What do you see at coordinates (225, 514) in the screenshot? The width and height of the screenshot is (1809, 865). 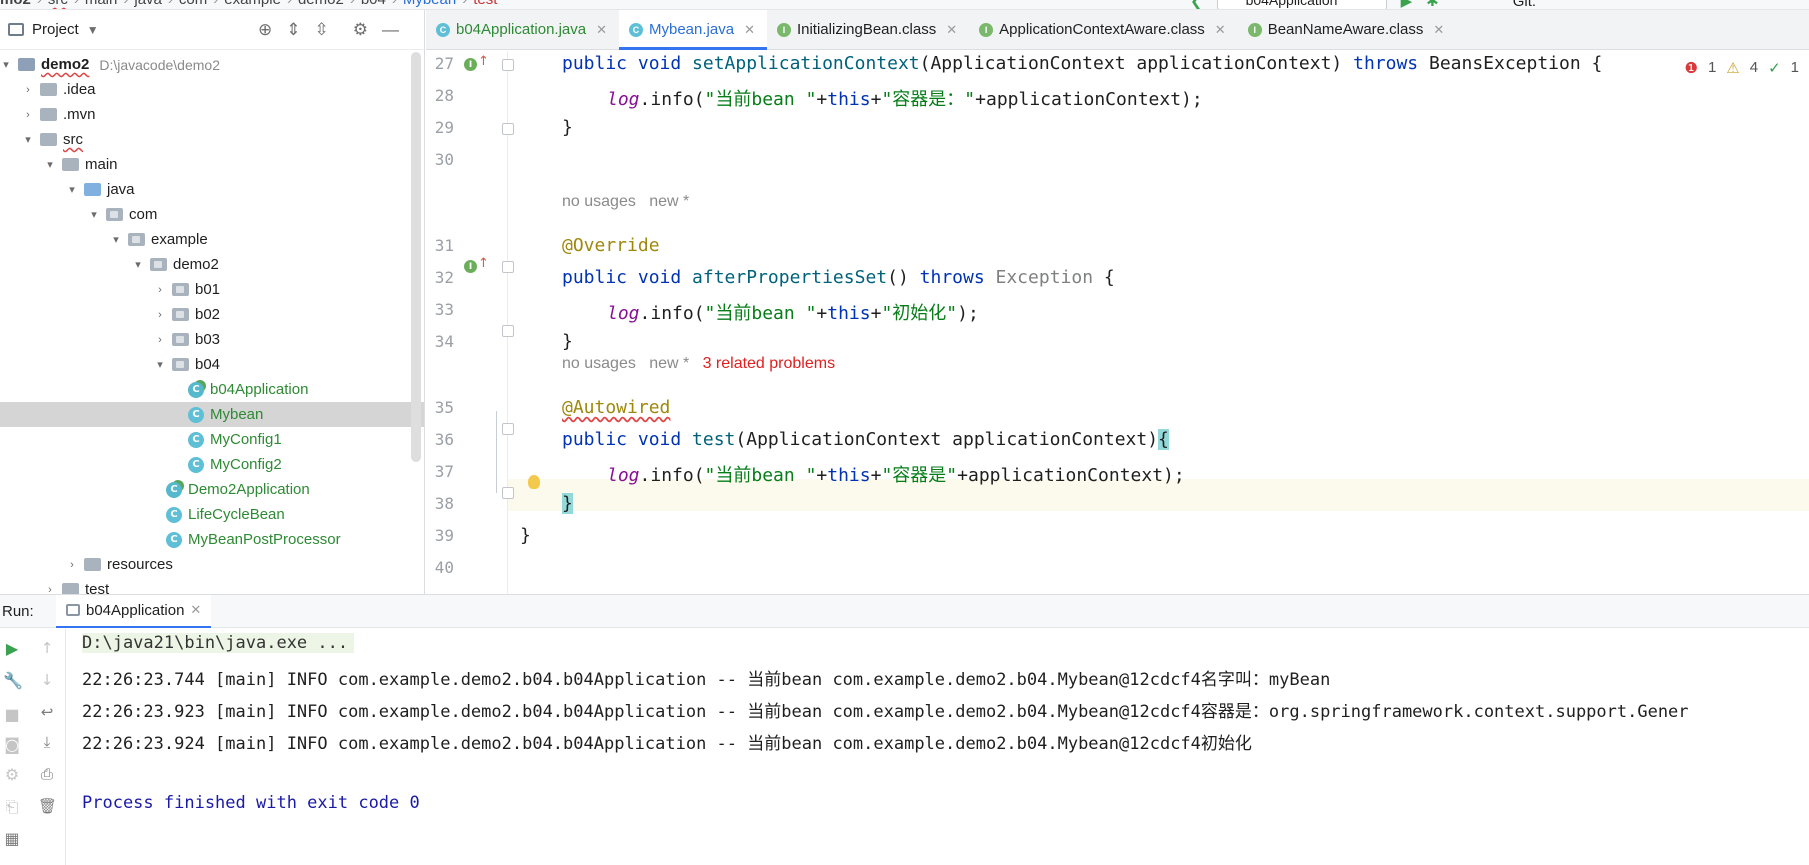 I see `tree-item-lifecyclebean: C LifeCycleBean` at bounding box center [225, 514].